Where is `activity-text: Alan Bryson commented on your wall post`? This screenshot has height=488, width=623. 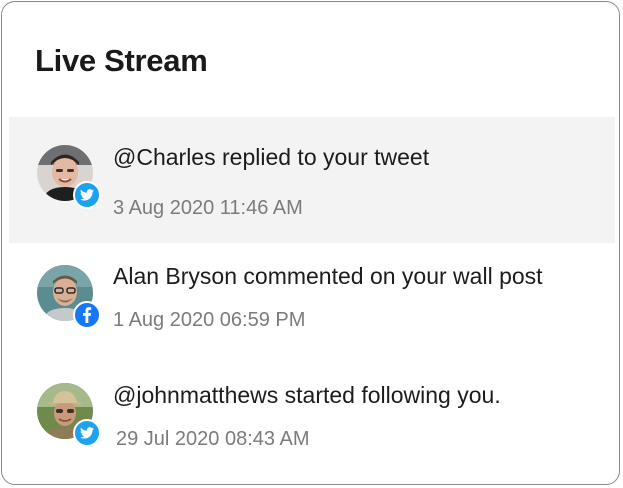
activity-text: Alan Bryson commented on your wall post is located at coordinates (328, 276).